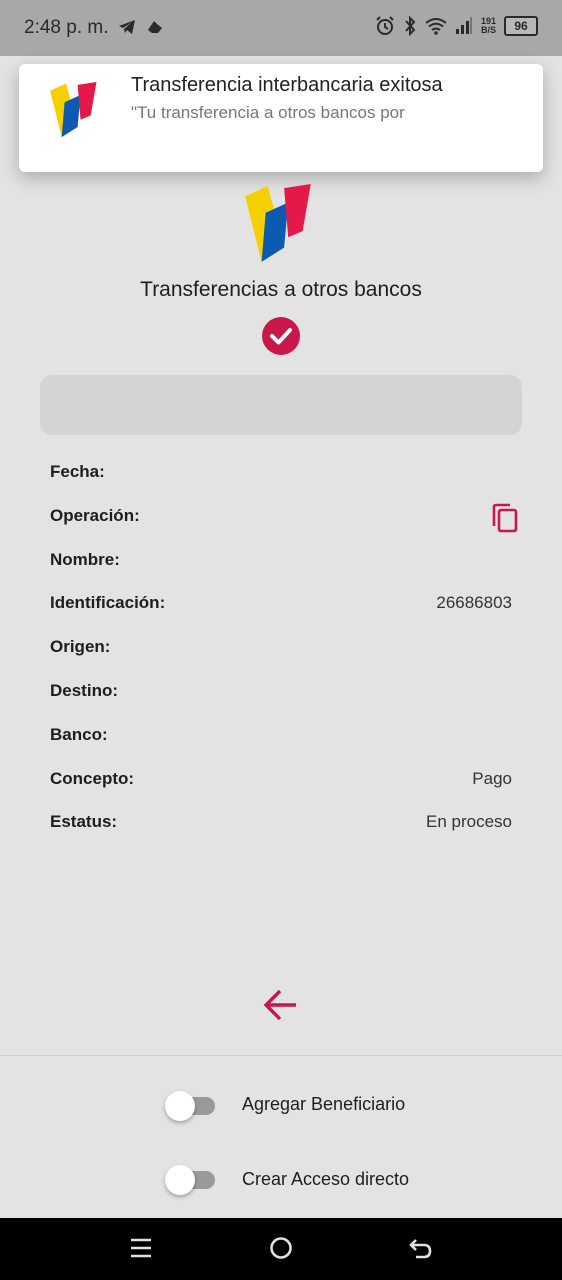  I want to click on amount-box, so click(281, 405).